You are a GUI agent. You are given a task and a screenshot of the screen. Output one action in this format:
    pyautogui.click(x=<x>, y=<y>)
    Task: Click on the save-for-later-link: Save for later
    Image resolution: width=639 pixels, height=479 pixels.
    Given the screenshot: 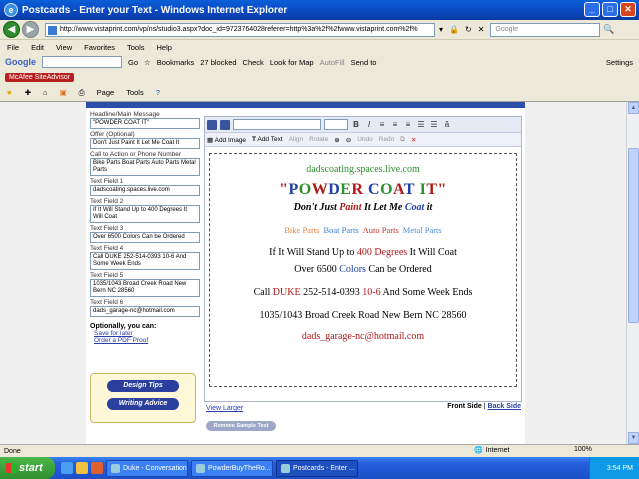 What is the action you would take?
    pyautogui.click(x=147, y=333)
    